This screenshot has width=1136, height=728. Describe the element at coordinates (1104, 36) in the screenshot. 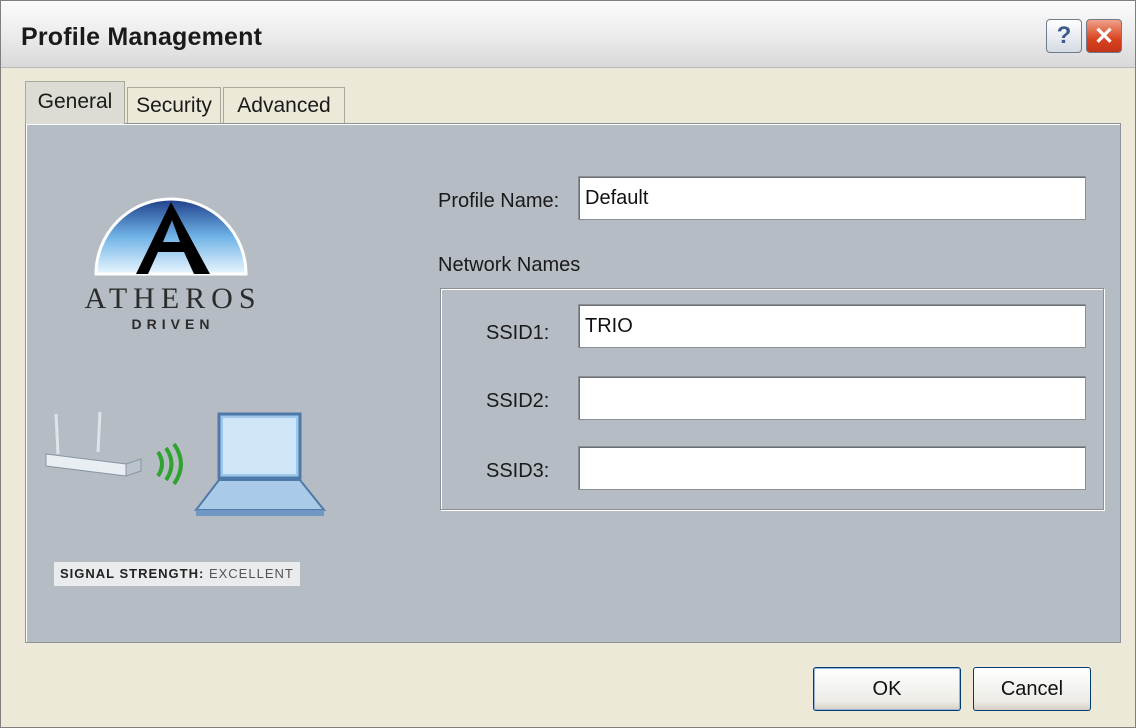

I see `close-button: ✕` at that location.